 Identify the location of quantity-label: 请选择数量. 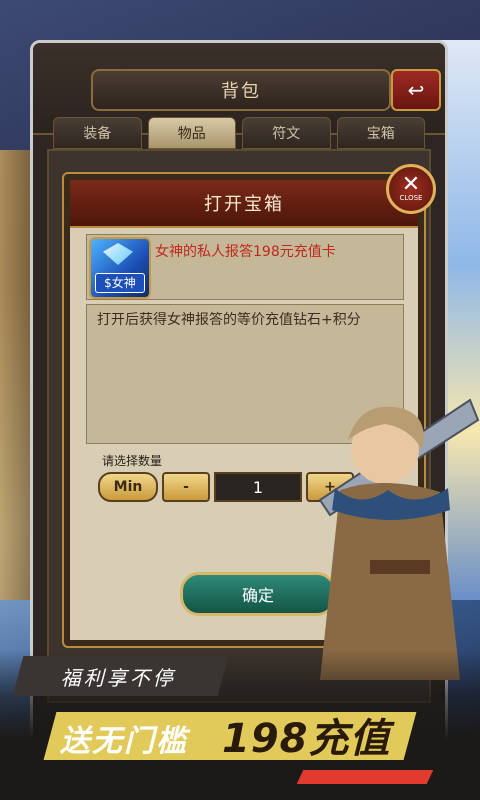
(132, 461).